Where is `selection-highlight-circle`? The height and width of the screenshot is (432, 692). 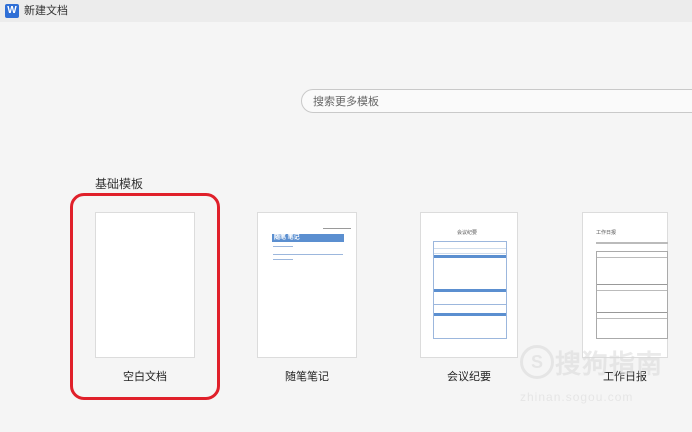
selection-highlight-circle is located at coordinates (145, 296).